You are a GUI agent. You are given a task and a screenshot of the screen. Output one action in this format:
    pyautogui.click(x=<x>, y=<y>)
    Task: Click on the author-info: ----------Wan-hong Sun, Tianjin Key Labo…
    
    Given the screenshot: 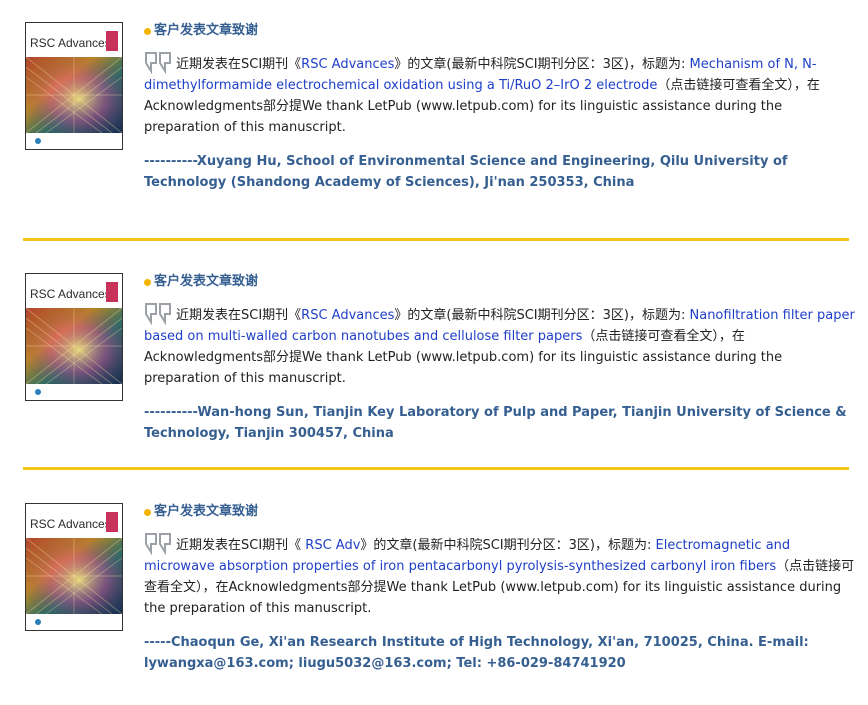 What is the action you would take?
    pyautogui.click(x=495, y=423)
    